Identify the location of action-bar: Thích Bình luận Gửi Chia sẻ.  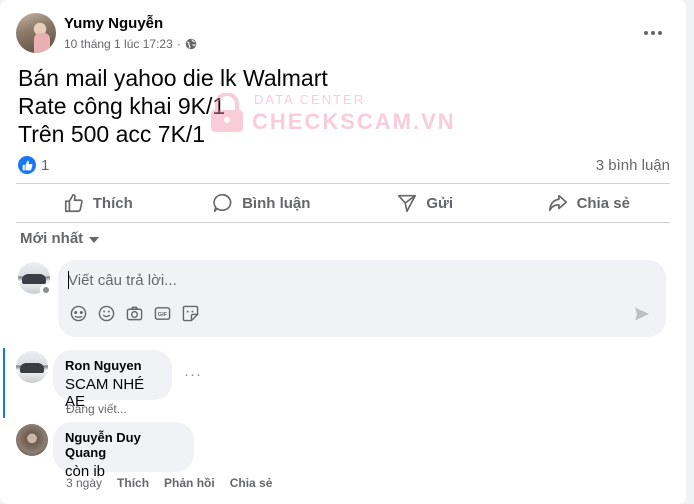
(343, 203).